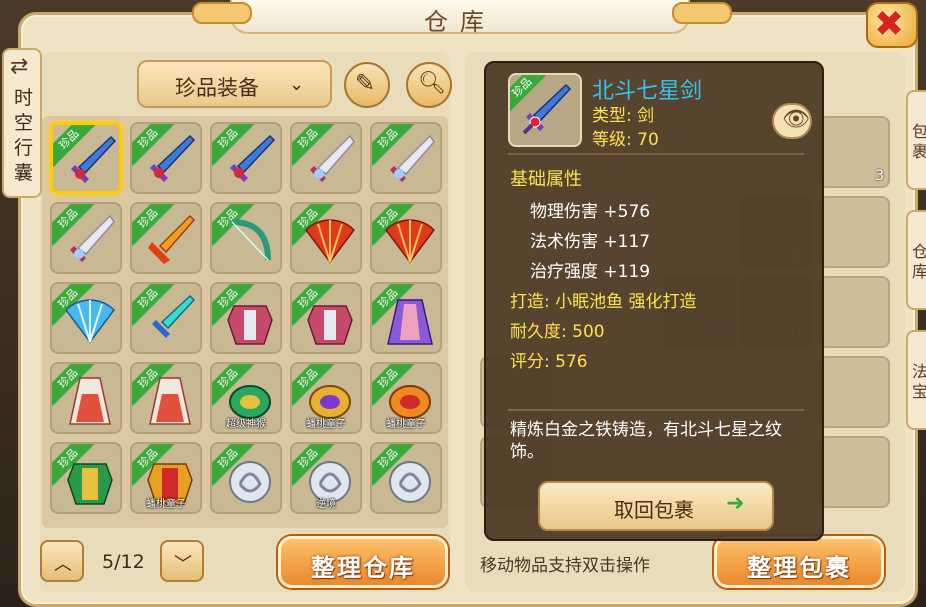  I want to click on close-button: ✖, so click(892, 25).